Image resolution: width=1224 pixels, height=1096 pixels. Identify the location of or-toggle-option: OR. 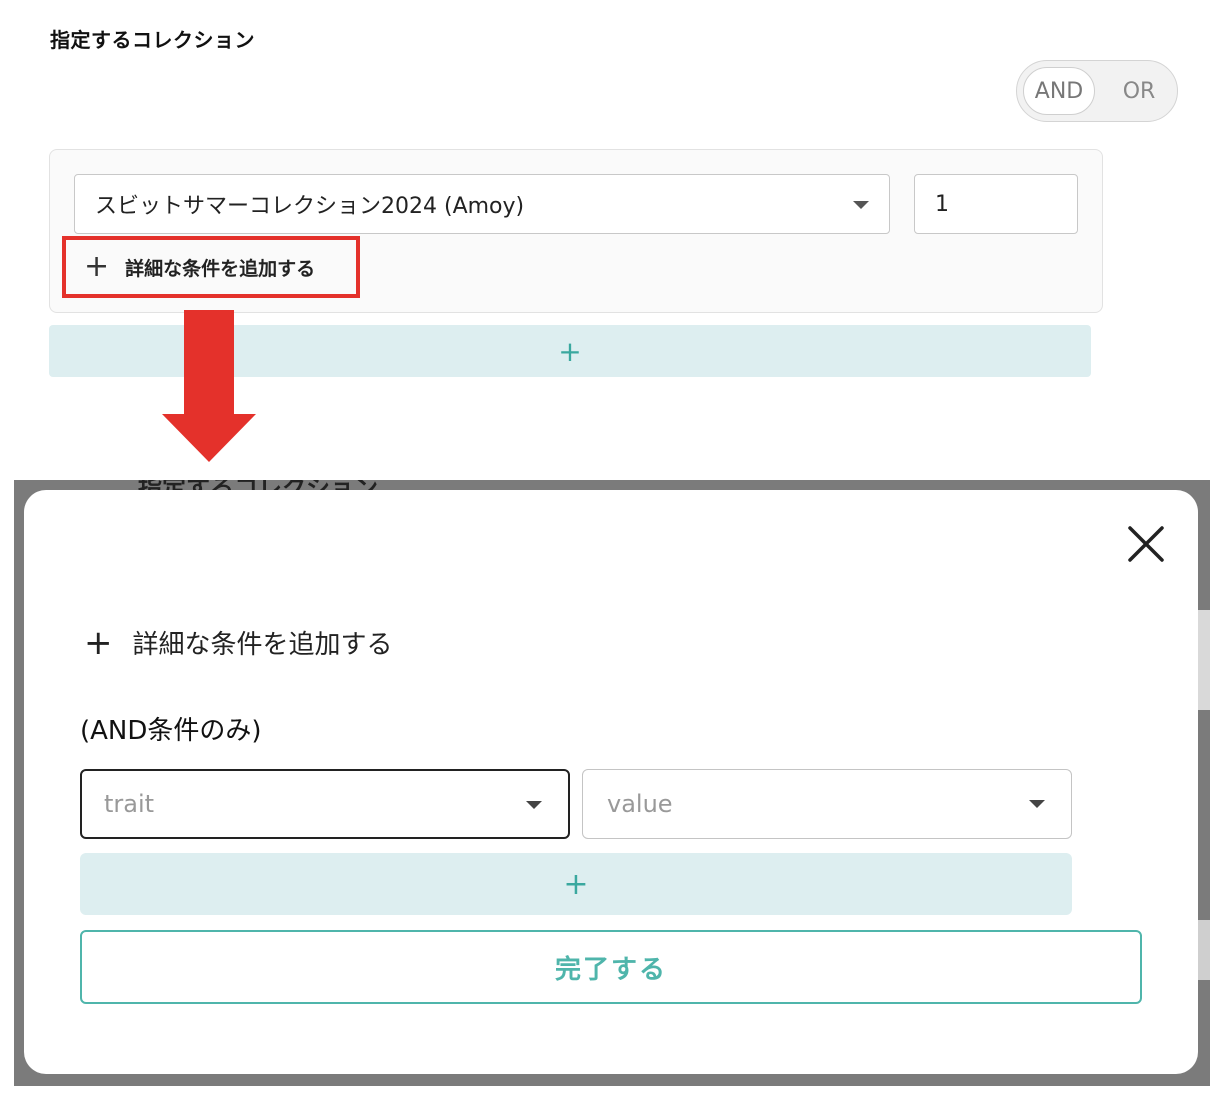
(1139, 91).